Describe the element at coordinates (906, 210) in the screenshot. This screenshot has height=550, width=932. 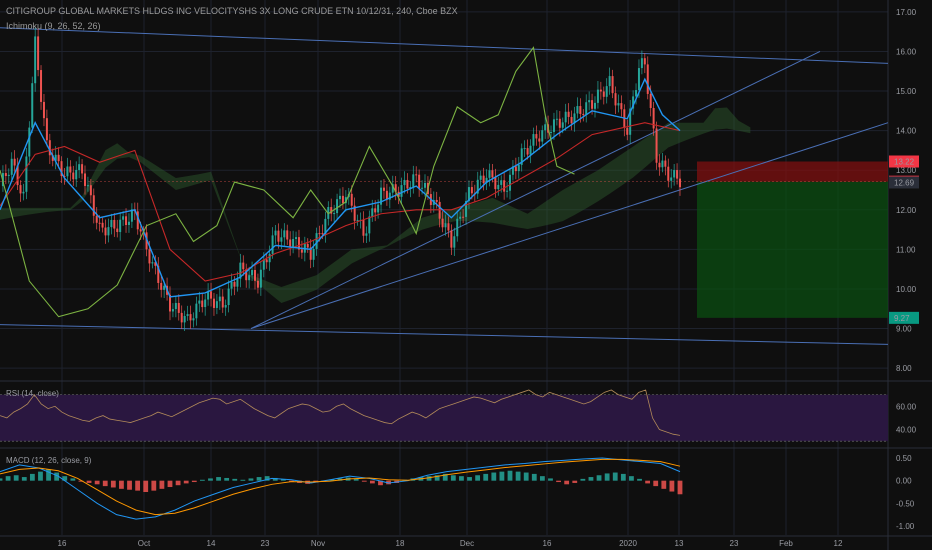
I see `price-tick-label: 12.00` at that location.